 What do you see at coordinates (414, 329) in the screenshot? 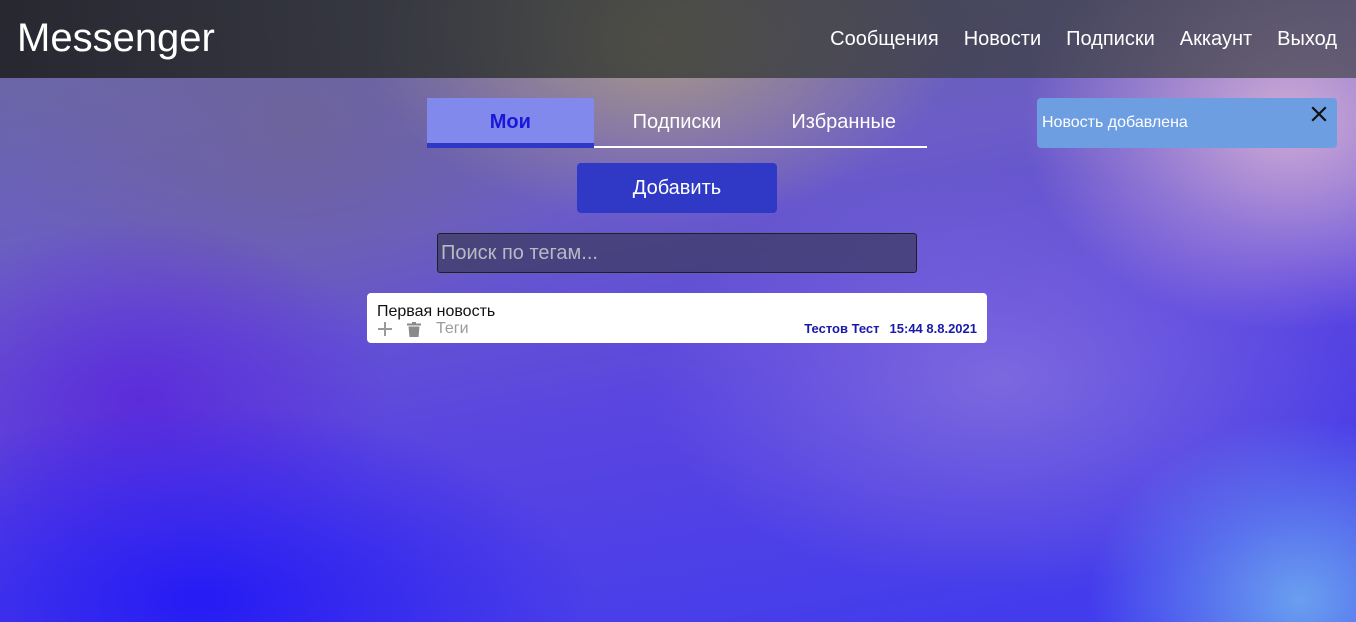
I see `trash-icon` at bounding box center [414, 329].